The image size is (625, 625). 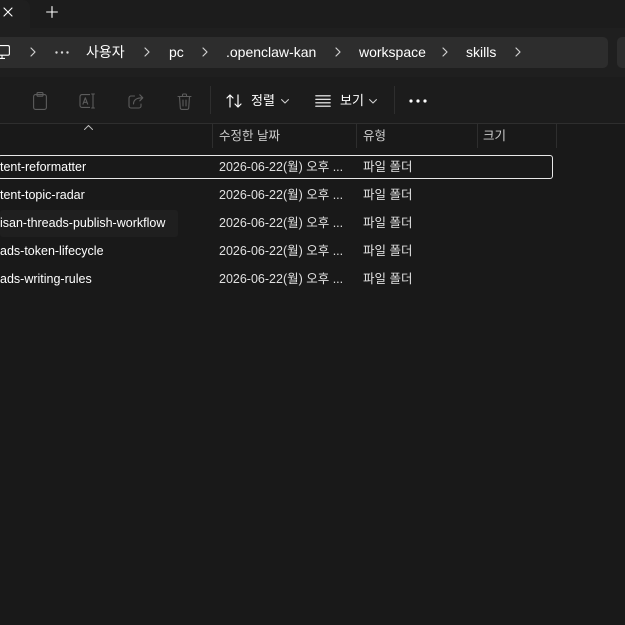 I want to click on breadcrumb-item-current: skills, so click(x=481, y=52).